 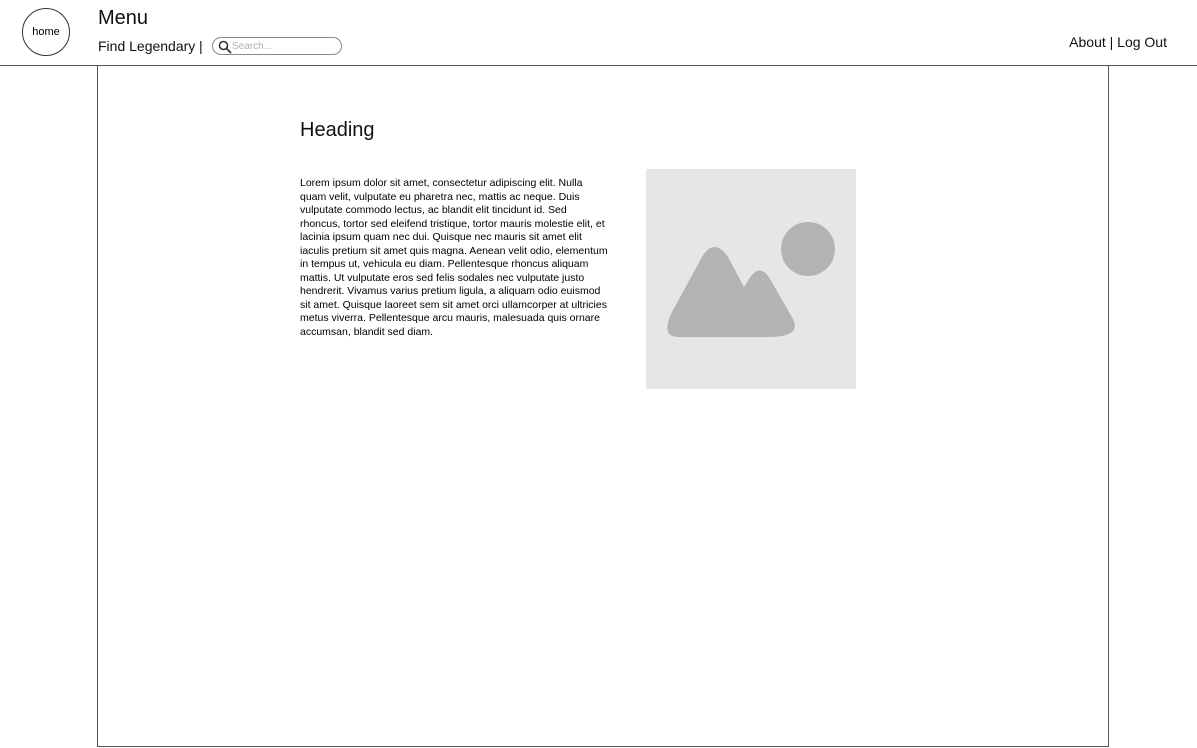 What do you see at coordinates (225, 47) in the screenshot?
I see `search-icon` at bounding box center [225, 47].